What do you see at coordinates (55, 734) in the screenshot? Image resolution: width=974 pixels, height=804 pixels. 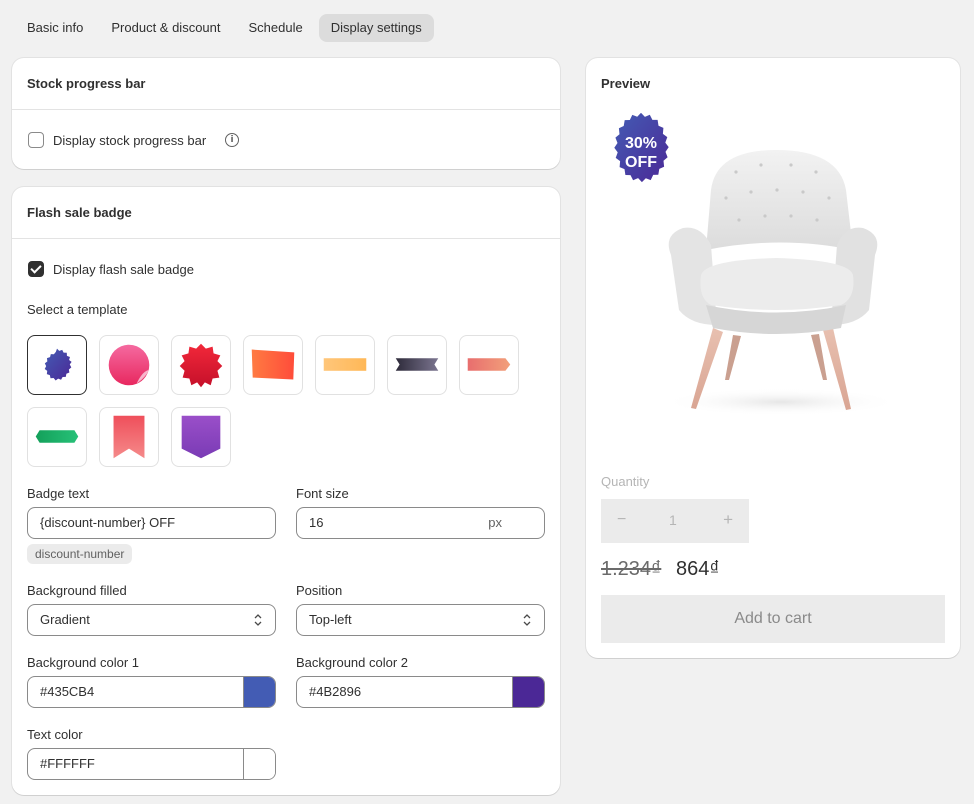 I see `text-color-label: Text color` at bounding box center [55, 734].